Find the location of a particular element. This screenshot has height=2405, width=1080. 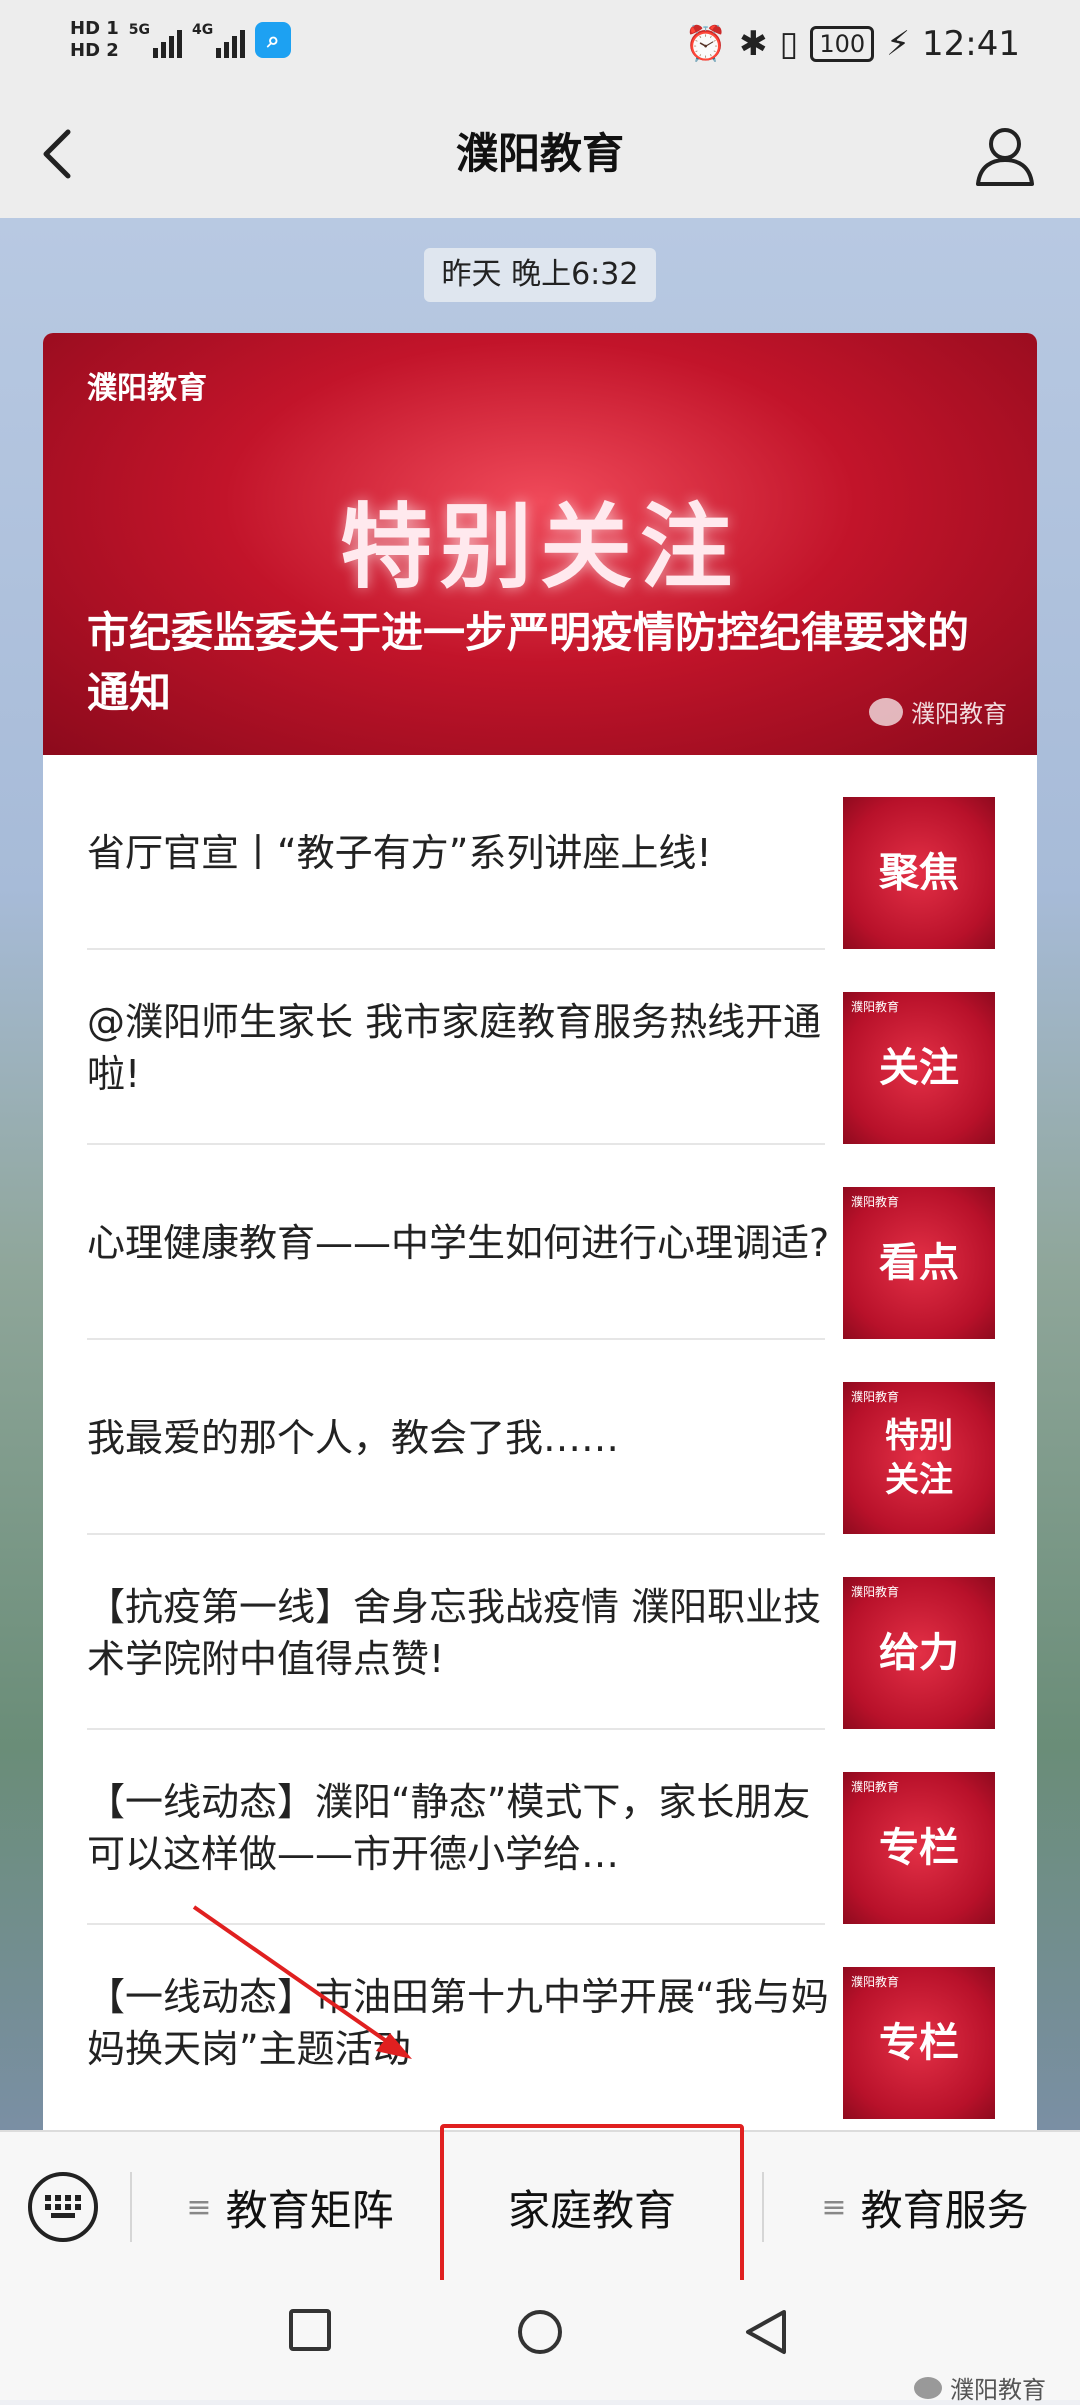

annotation-arrow-icon is located at coordinates (302, 1982).